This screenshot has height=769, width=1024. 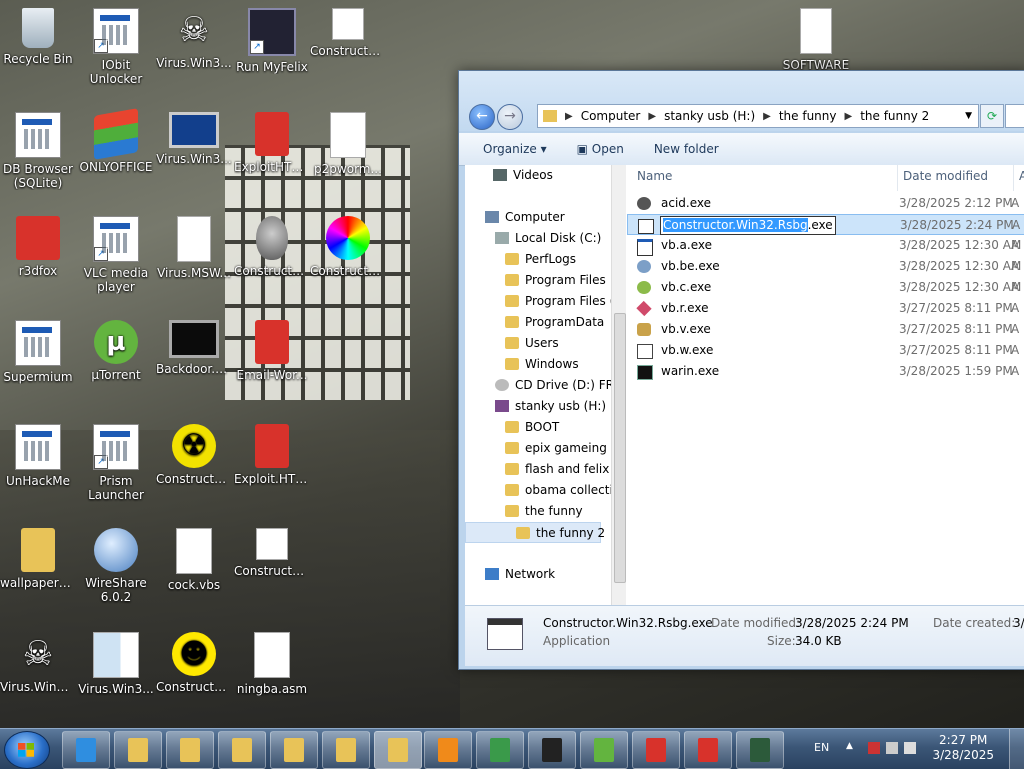 What do you see at coordinates (38, 244) in the screenshot?
I see `desktop-icon-r3dfox: r3dfox` at bounding box center [38, 244].